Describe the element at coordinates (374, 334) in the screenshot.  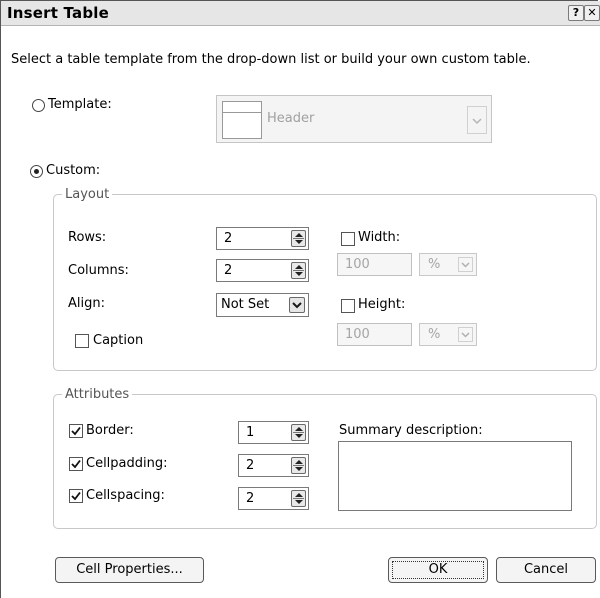
I see `height-input: 100` at that location.